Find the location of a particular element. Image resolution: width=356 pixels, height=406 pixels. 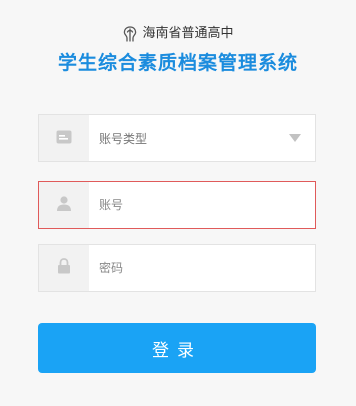

password-input is located at coordinates (207, 268).